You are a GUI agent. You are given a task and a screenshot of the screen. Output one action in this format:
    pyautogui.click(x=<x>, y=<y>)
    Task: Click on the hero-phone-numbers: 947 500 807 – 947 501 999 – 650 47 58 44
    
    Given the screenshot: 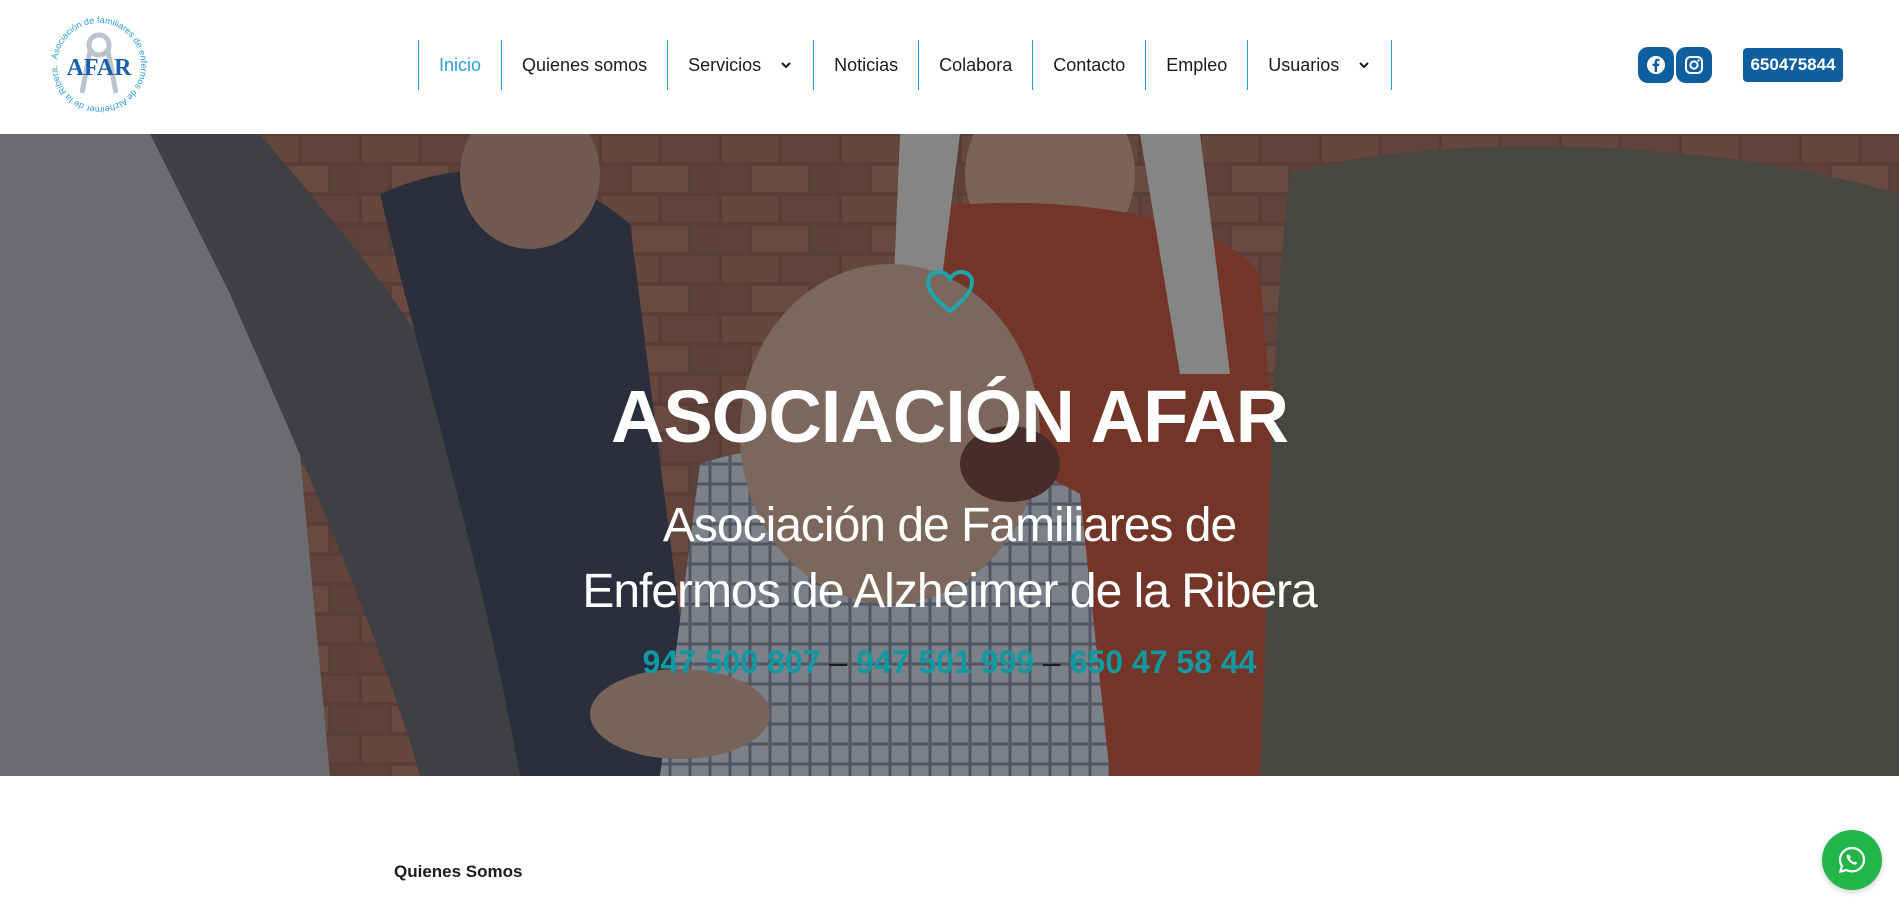 What is the action you would take?
    pyautogui.click(x=949, y=662)
    